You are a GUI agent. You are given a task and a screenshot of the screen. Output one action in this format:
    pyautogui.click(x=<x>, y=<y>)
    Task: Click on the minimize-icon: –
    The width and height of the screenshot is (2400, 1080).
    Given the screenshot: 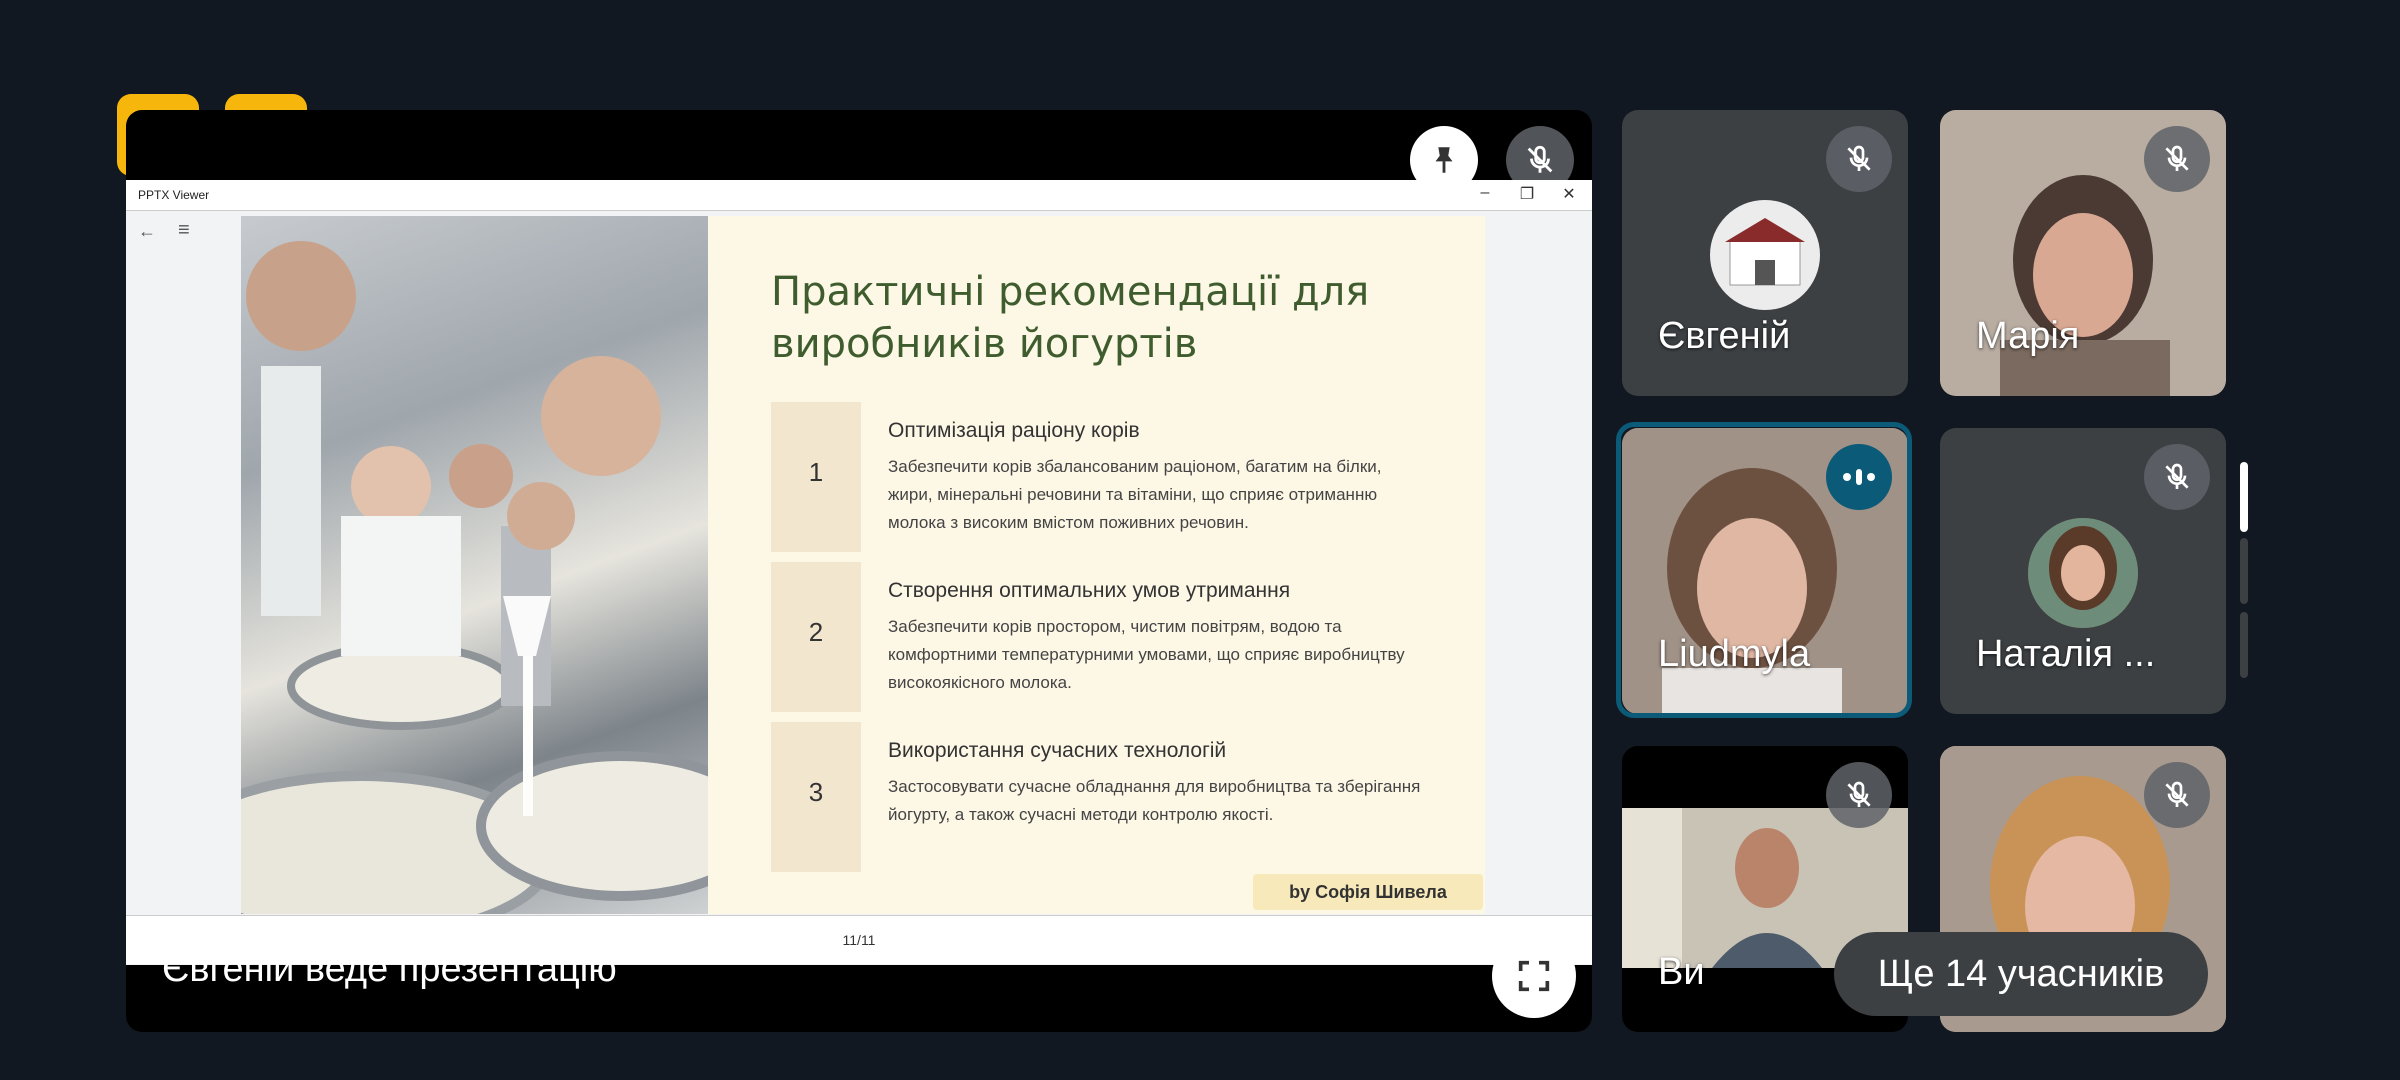 What is the action you would take?
    pyautogui.click(x=1485, y=193)
    